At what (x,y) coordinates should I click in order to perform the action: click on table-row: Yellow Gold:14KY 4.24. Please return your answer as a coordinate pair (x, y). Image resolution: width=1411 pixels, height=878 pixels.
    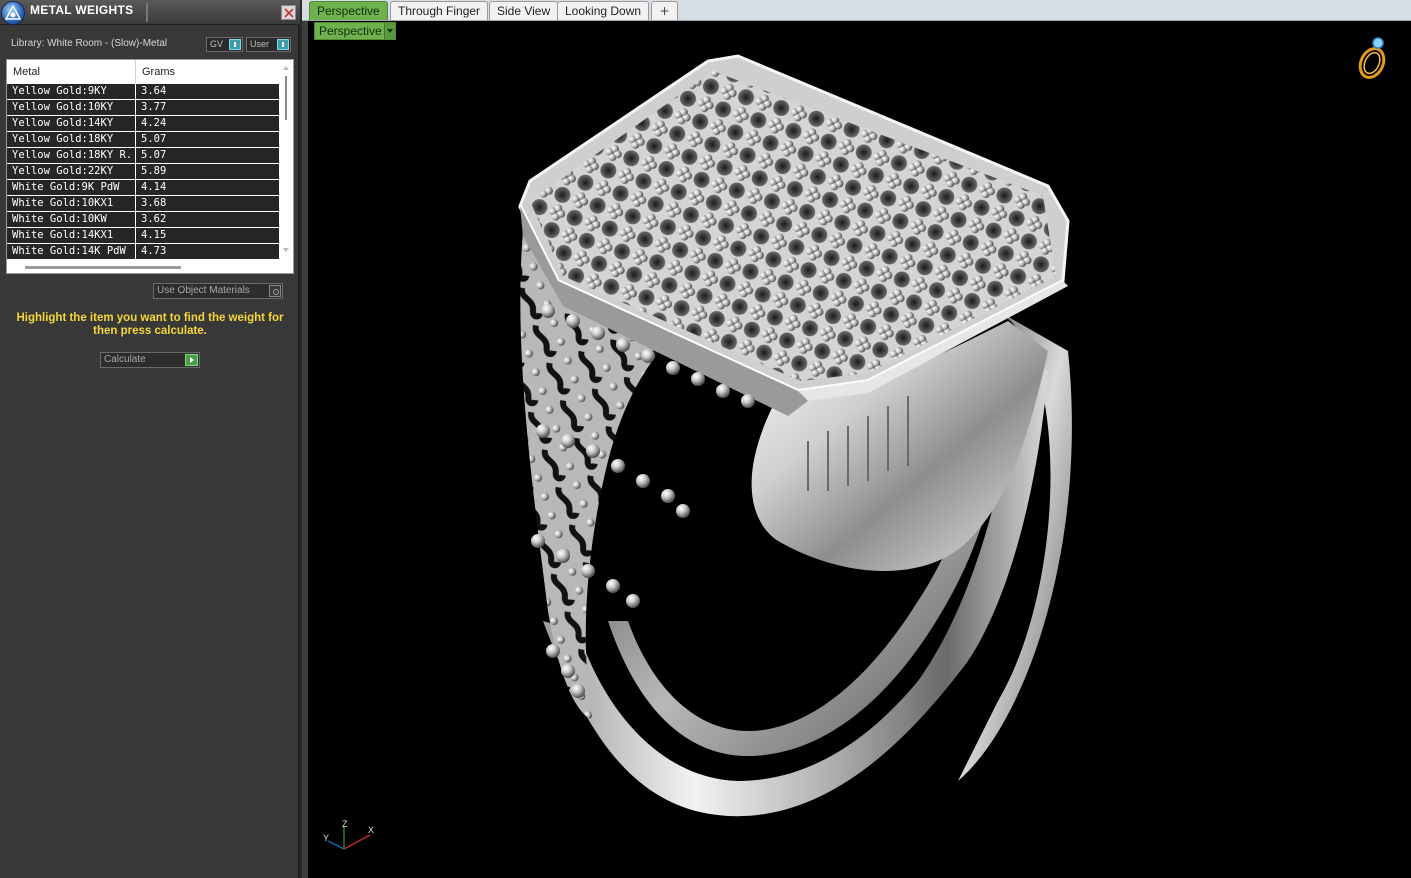
    Looking at the image, I should click on (143, 124).